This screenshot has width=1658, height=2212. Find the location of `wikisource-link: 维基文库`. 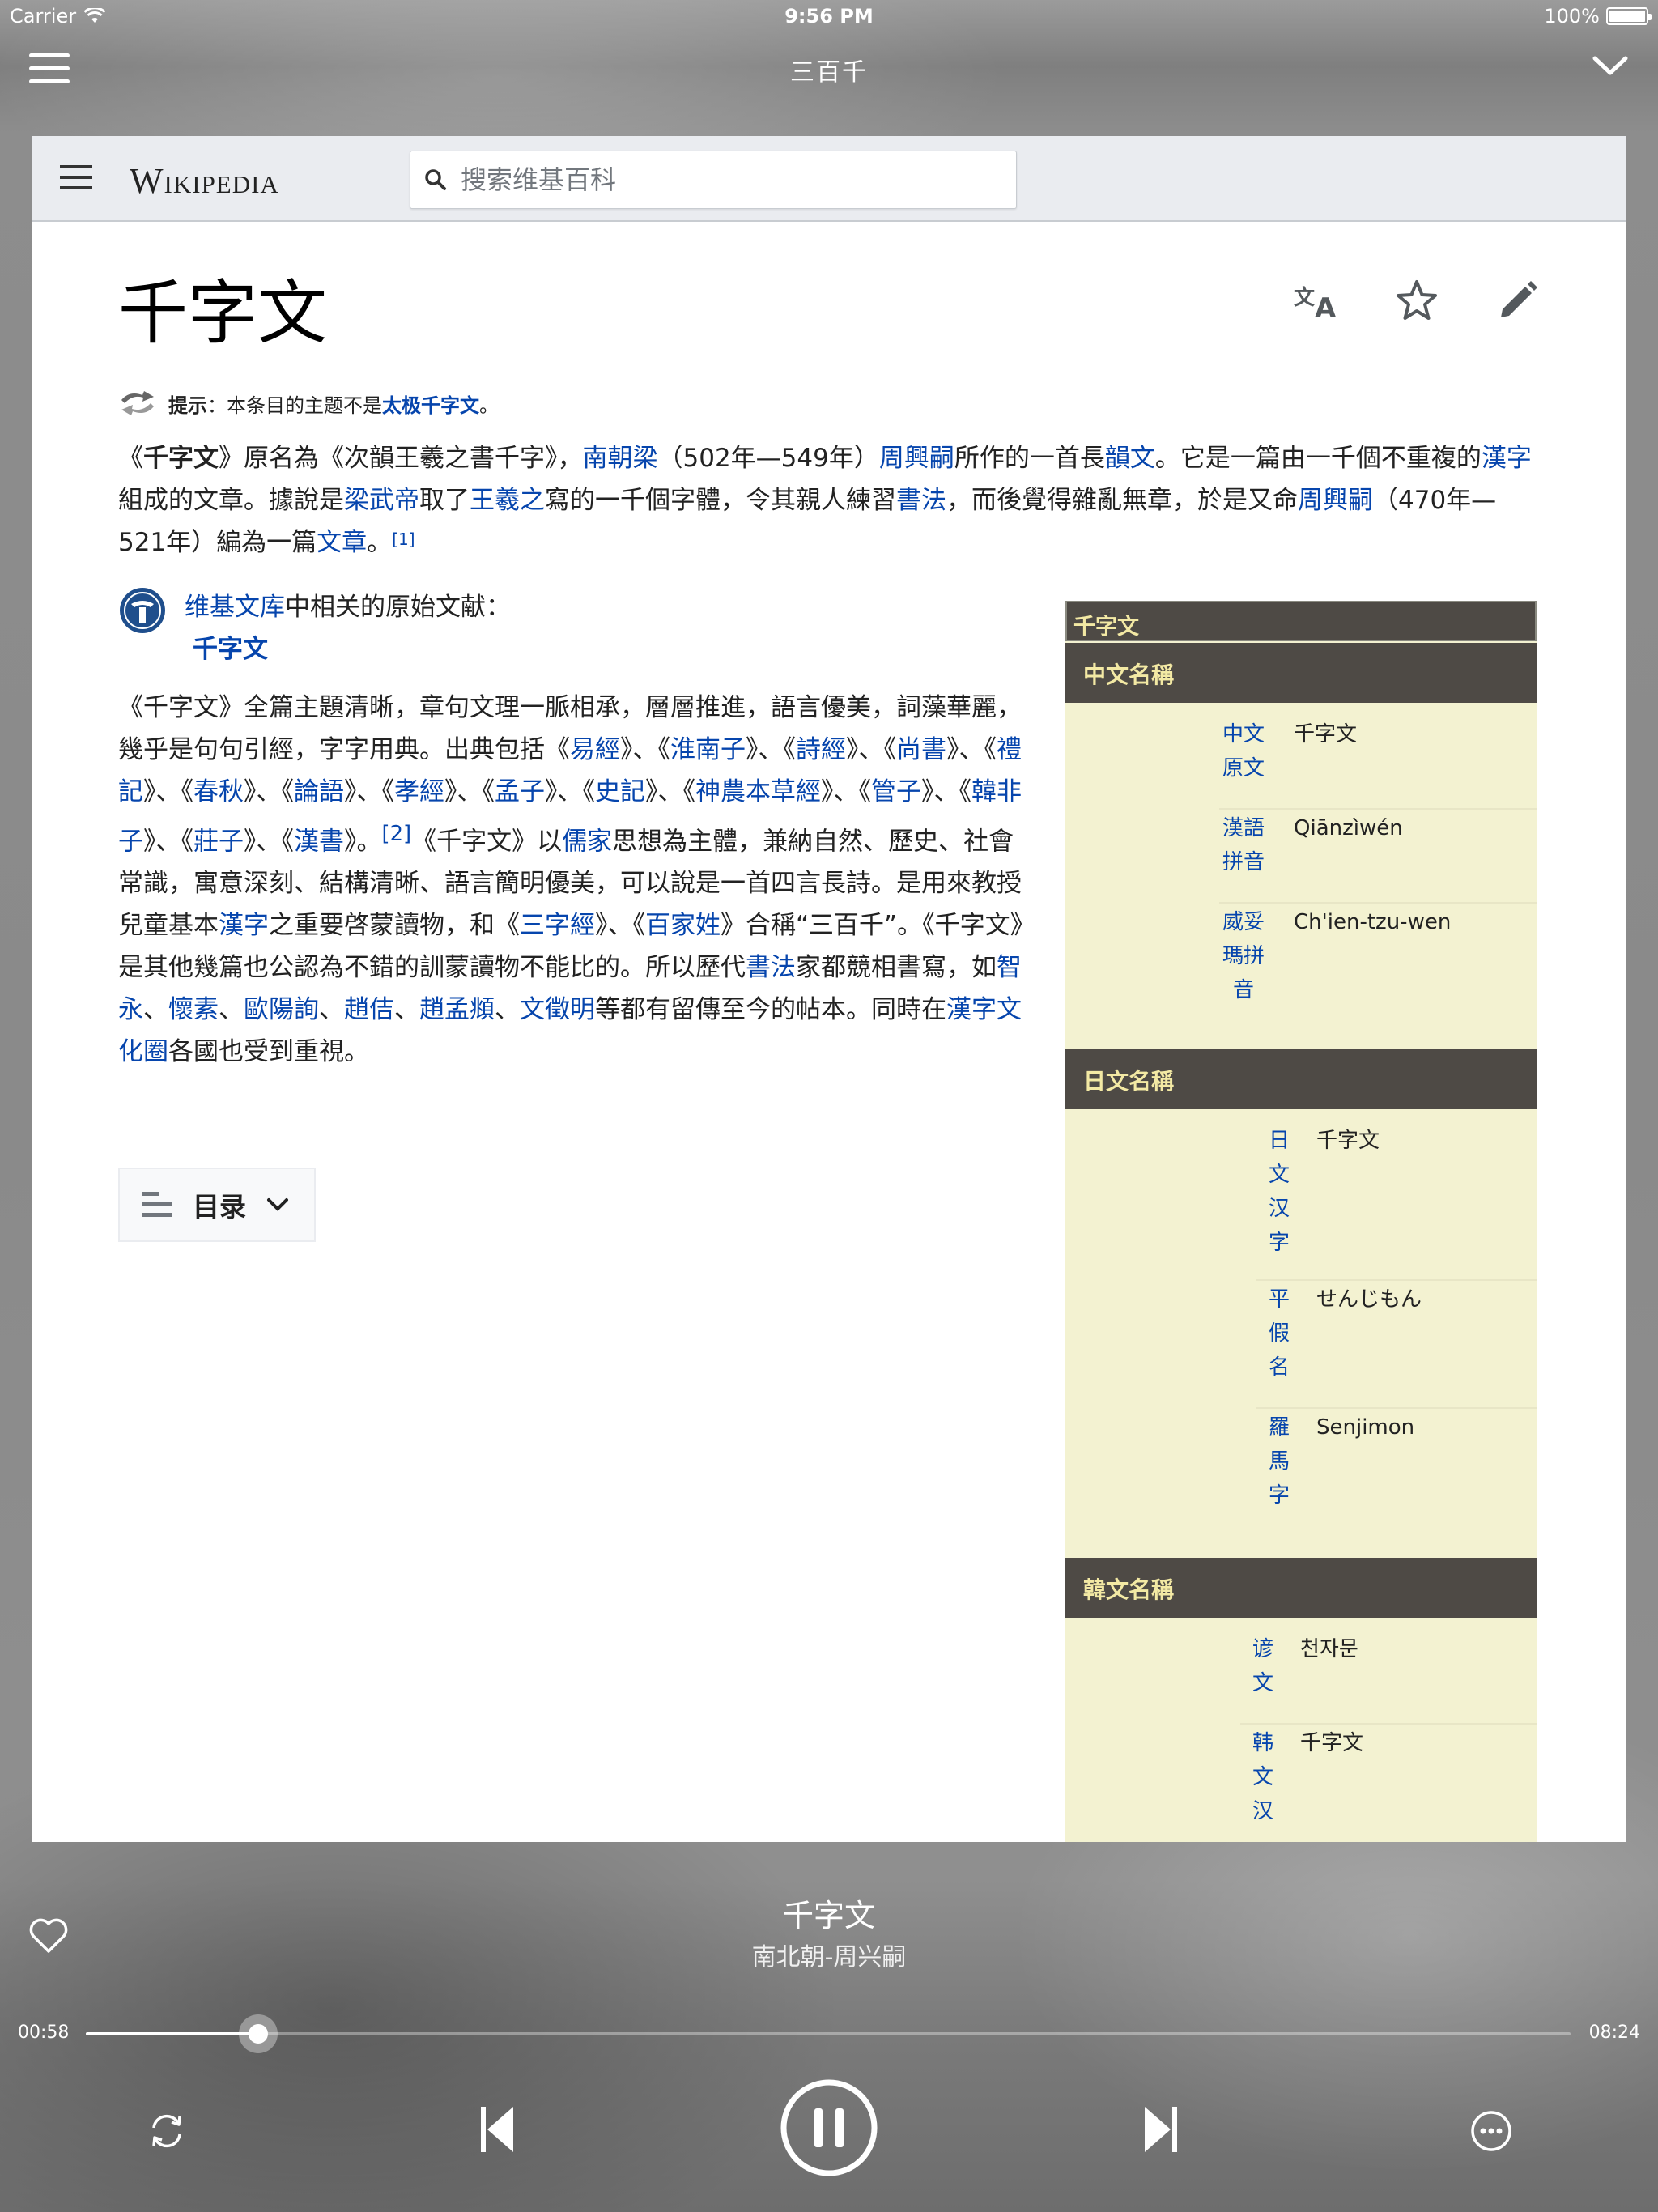

wikisource-link: 维基文库 is located at coordinates (235, 607).